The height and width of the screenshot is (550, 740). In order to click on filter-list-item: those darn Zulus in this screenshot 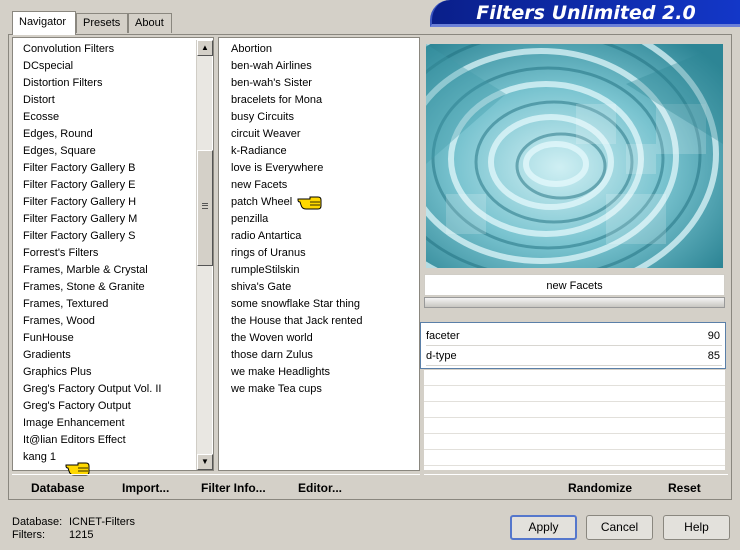, I will do `click(296, 355)`.